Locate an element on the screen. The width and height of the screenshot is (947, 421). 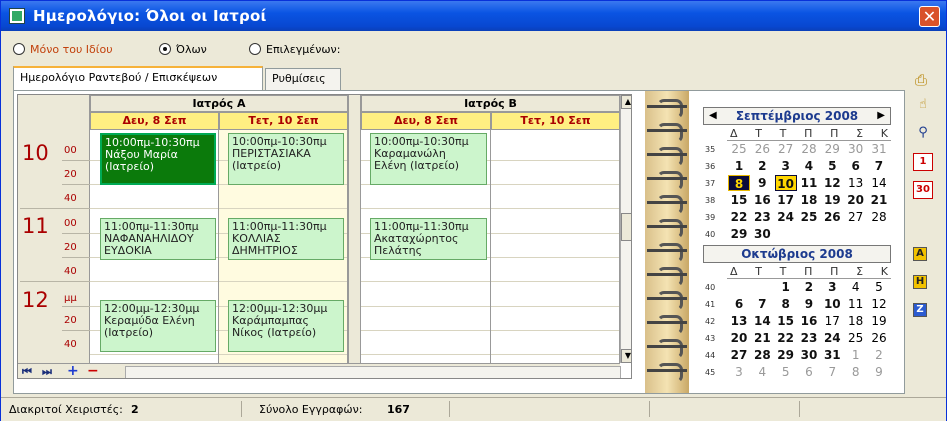
appointment: 12:00μμ-12:30μμ Κεραμύδα Ελένη (Ιατρείο) is located at coordinates (158, 326).